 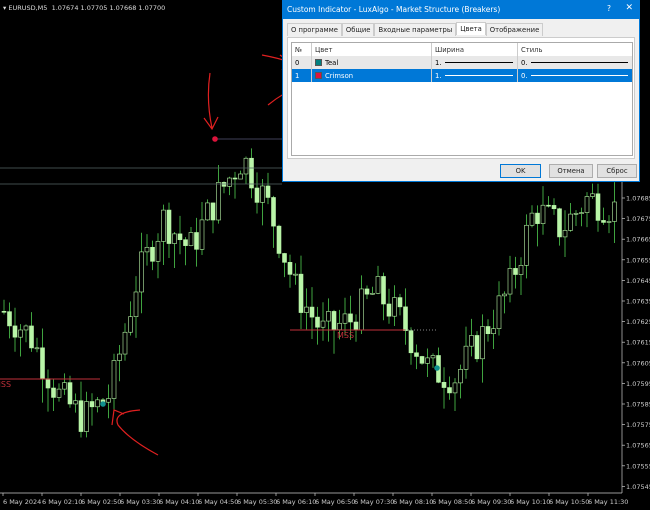 What do you see at coordinates (617, 171) in the screenshot?
I see `reset-button: Сброс` at bounding box center [617, 171].